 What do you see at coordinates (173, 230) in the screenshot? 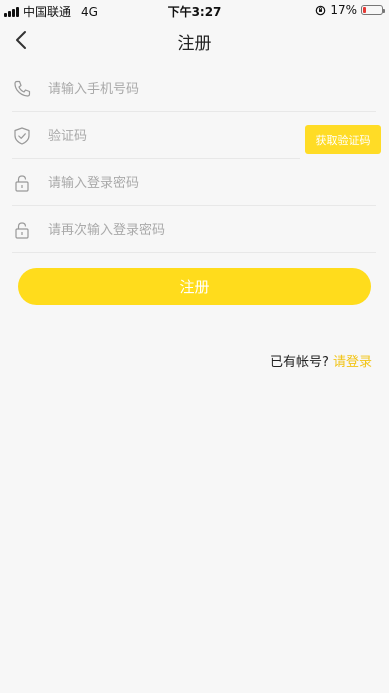
I see `password-confirm-input` at bounding box center [173, 230].